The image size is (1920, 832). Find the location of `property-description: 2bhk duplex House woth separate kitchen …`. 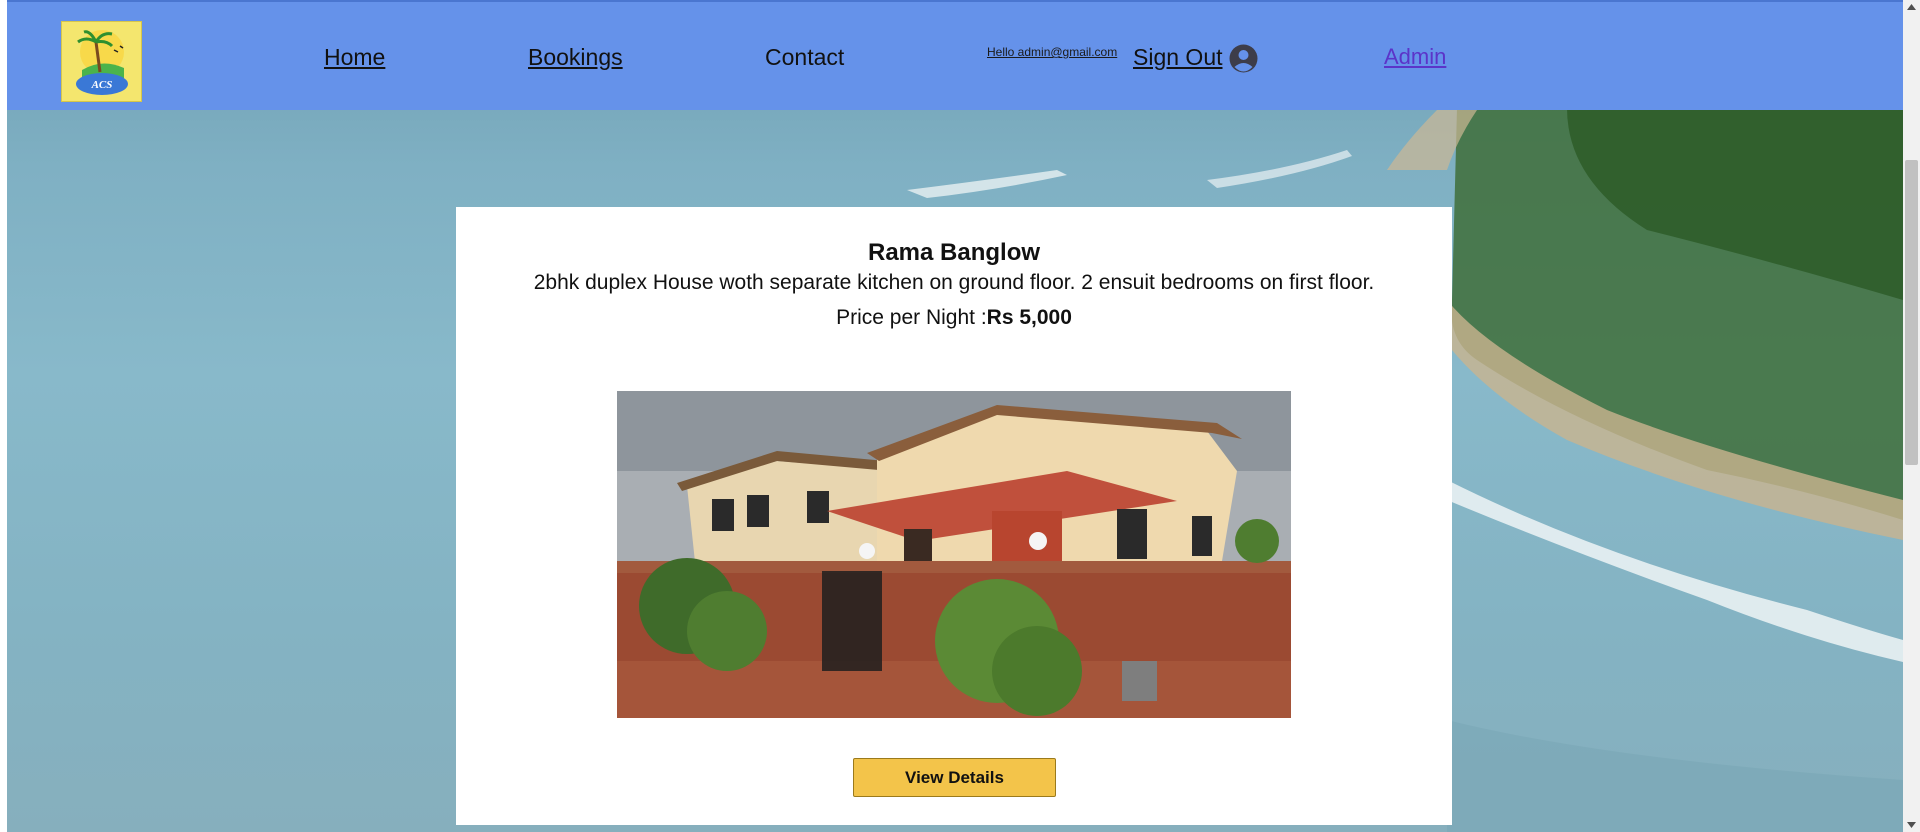

property-description: 2bhk duplex House woth separate kitchen … is located at coordinates (954, 282).